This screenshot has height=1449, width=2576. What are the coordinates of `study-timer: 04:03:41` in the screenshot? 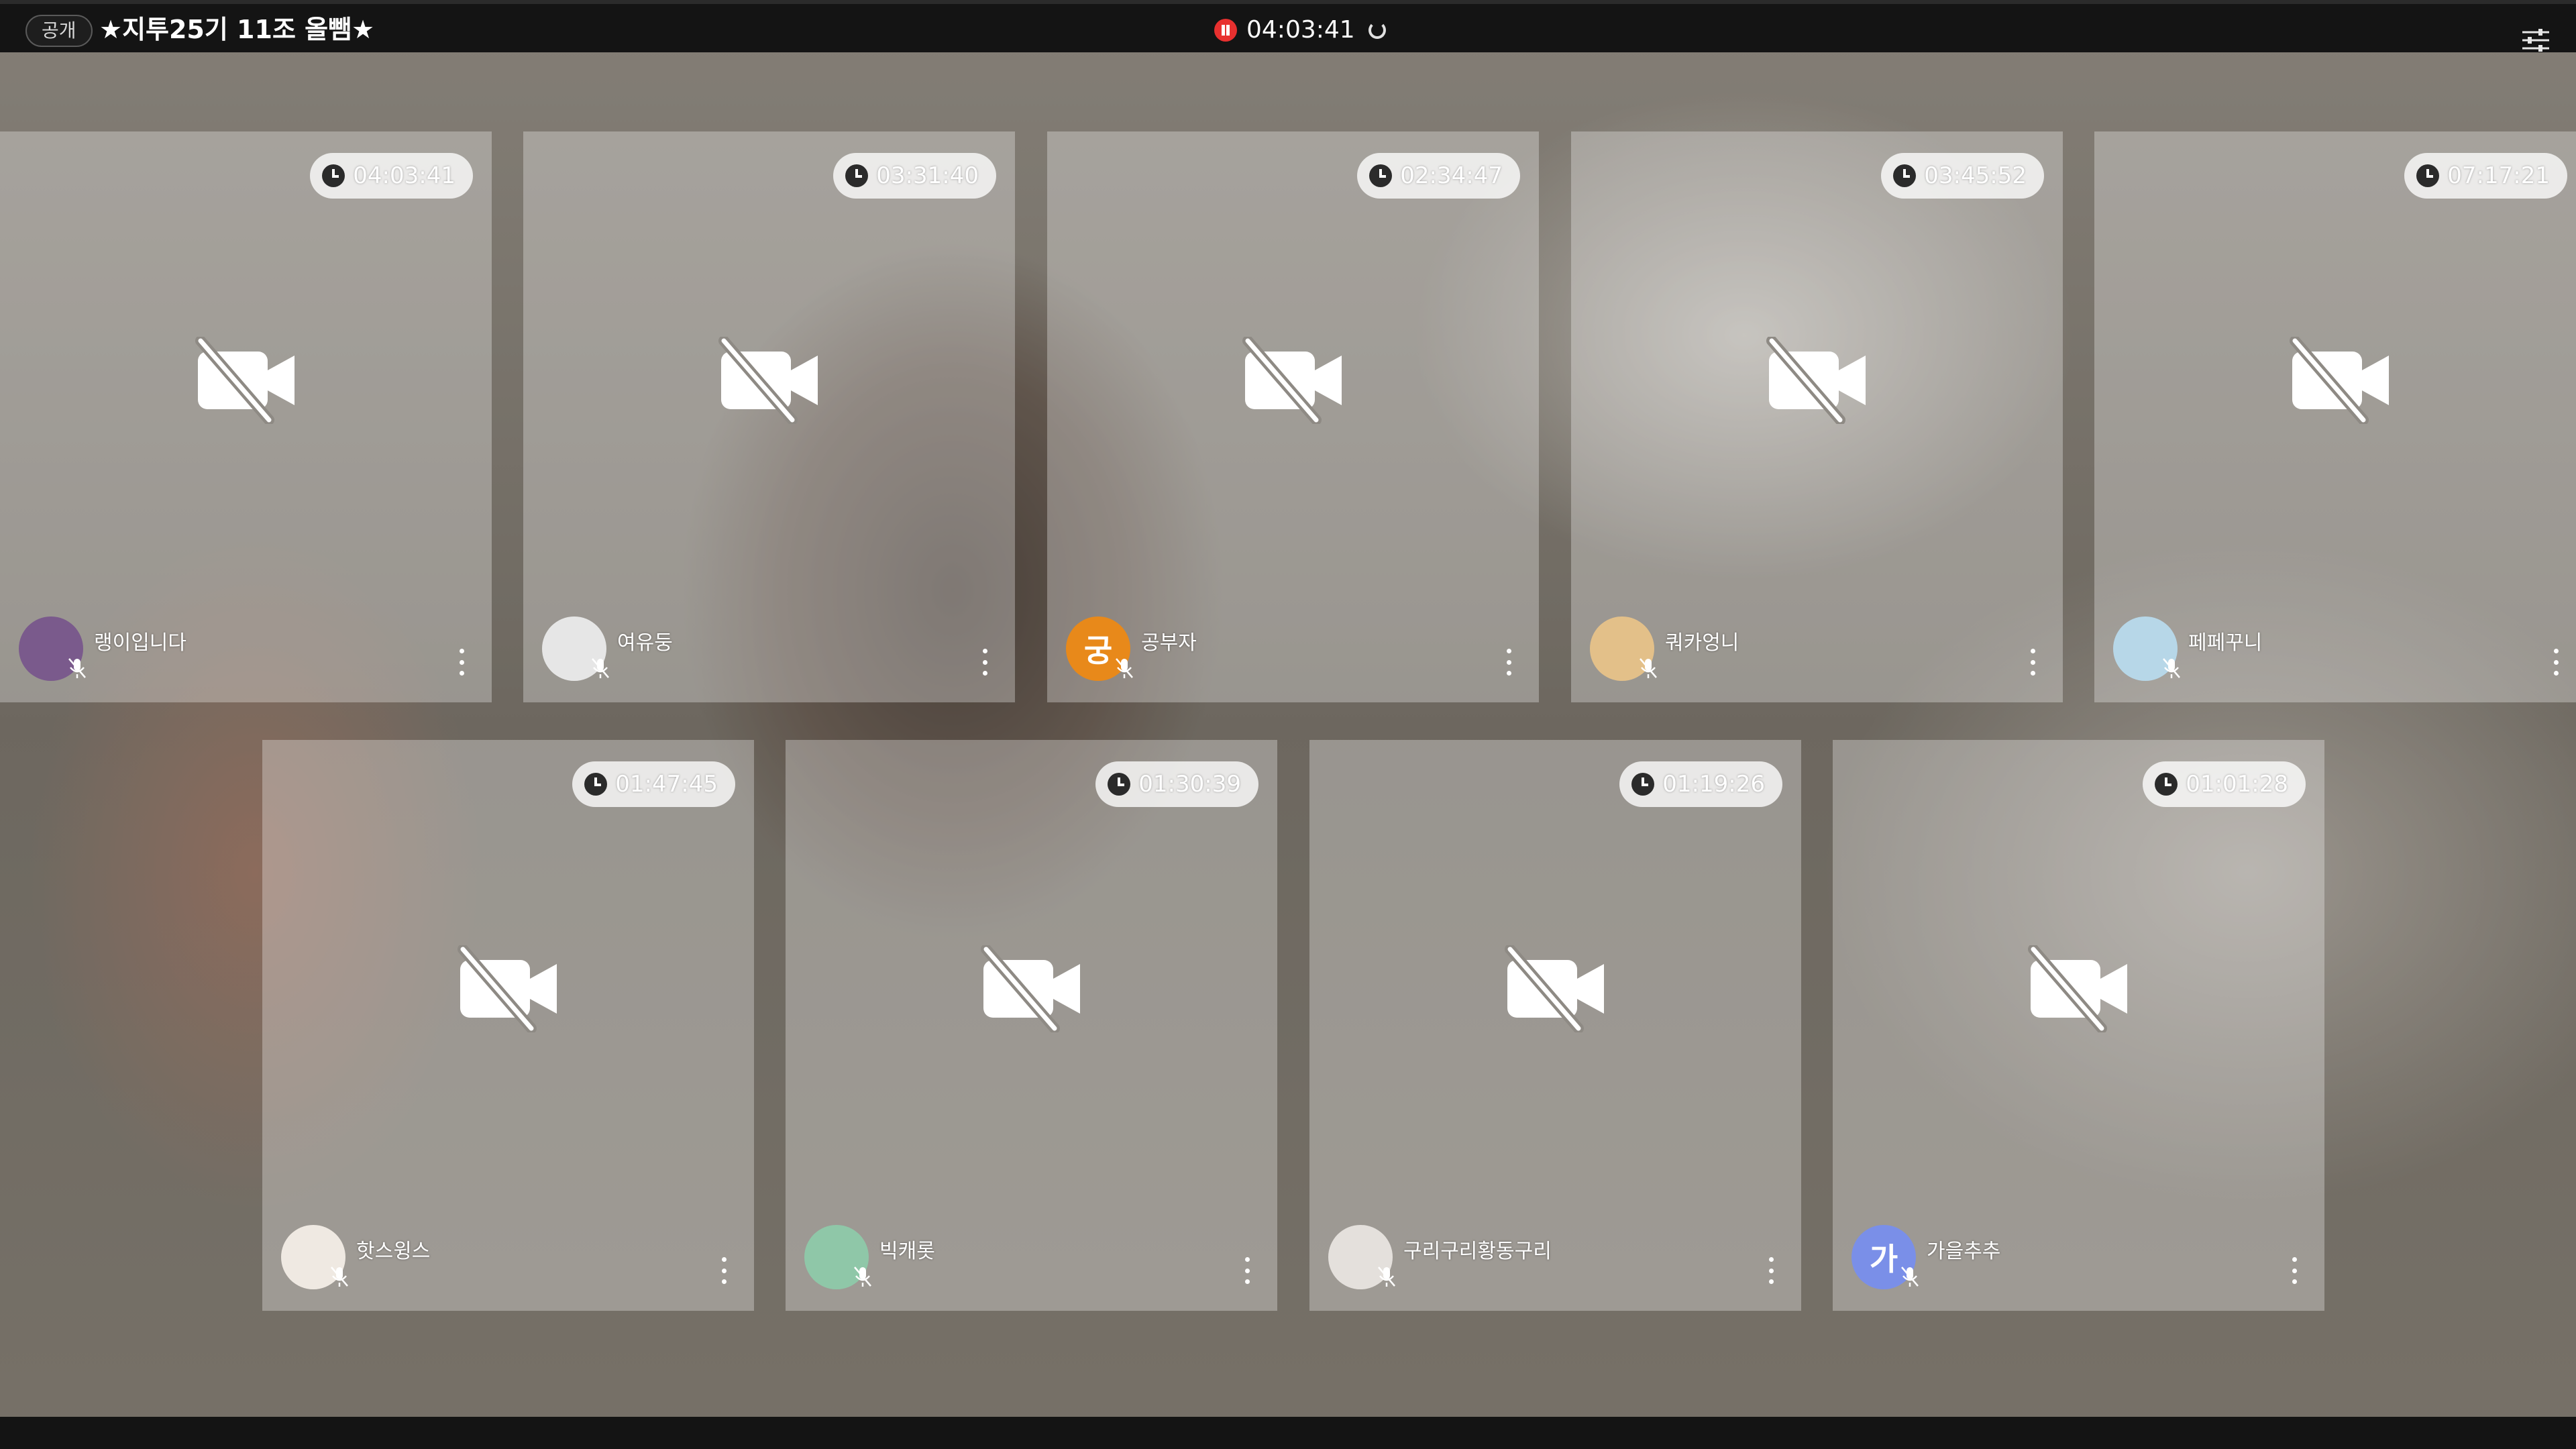 It's located at (391, 176).